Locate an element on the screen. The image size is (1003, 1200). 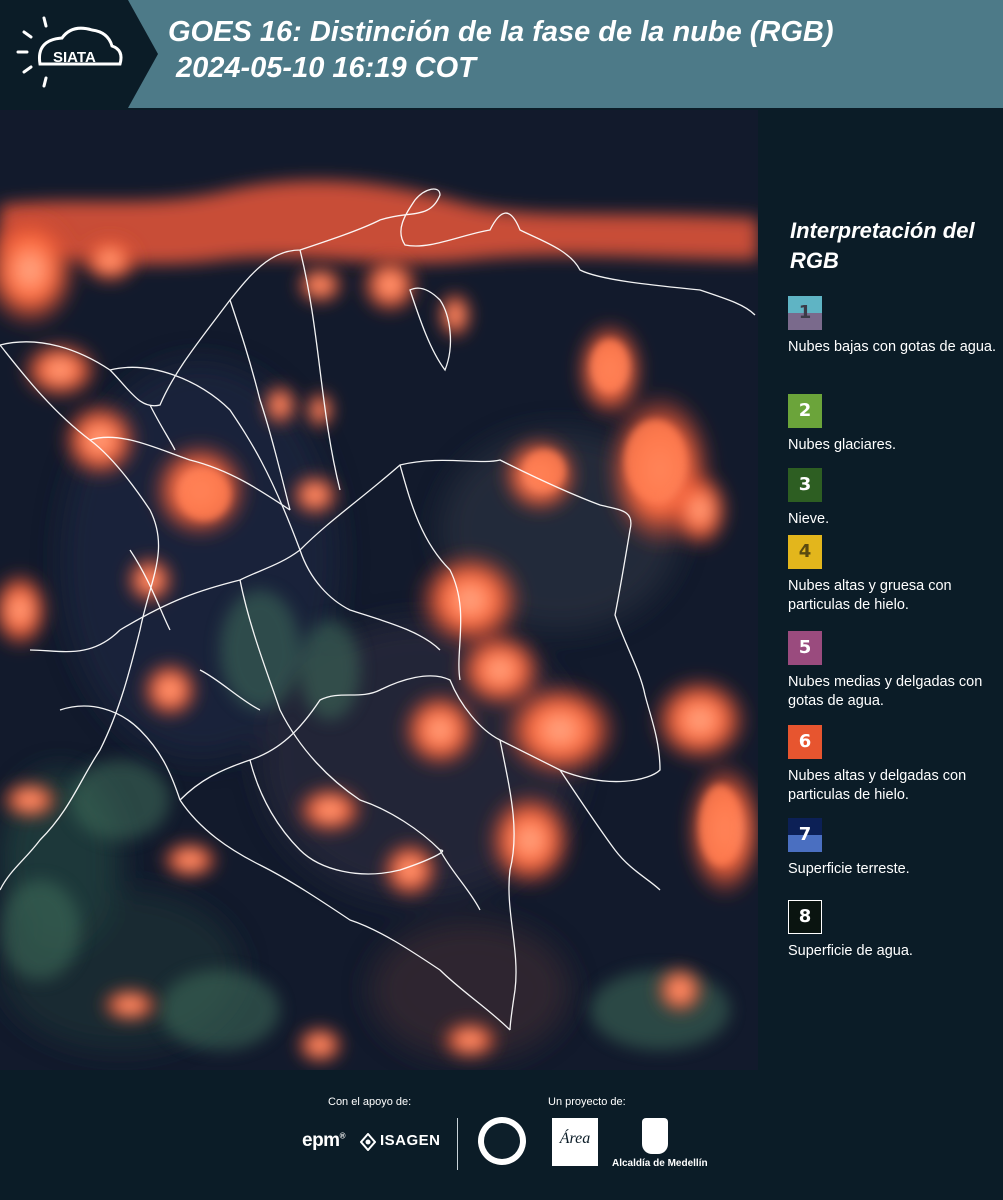
siata-logo: SIATA is located at coordinates (79, 54).